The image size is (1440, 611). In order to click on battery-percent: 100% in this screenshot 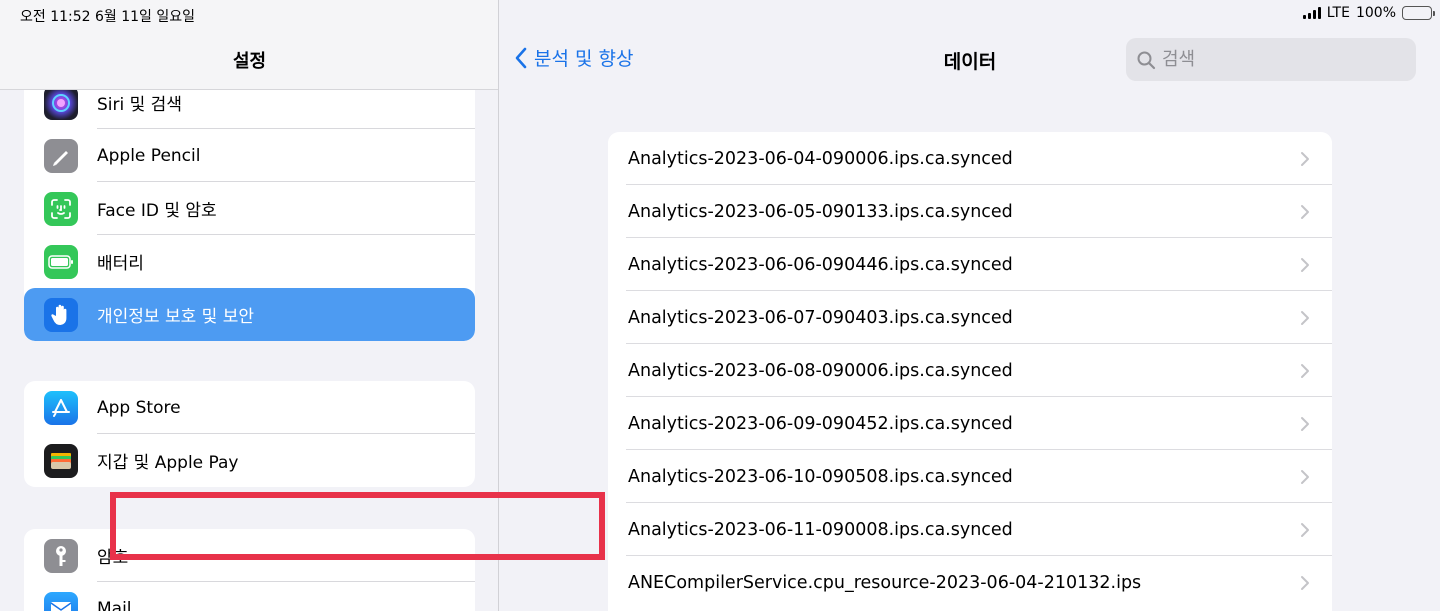, I will do `click(1375, 13)`.